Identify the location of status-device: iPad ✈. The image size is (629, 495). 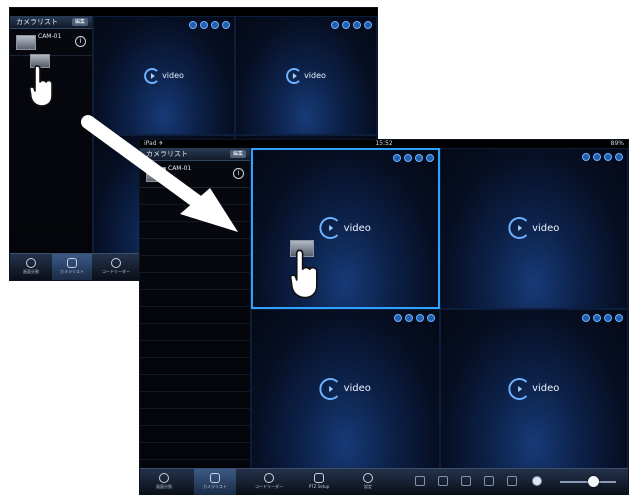
(154, 143).